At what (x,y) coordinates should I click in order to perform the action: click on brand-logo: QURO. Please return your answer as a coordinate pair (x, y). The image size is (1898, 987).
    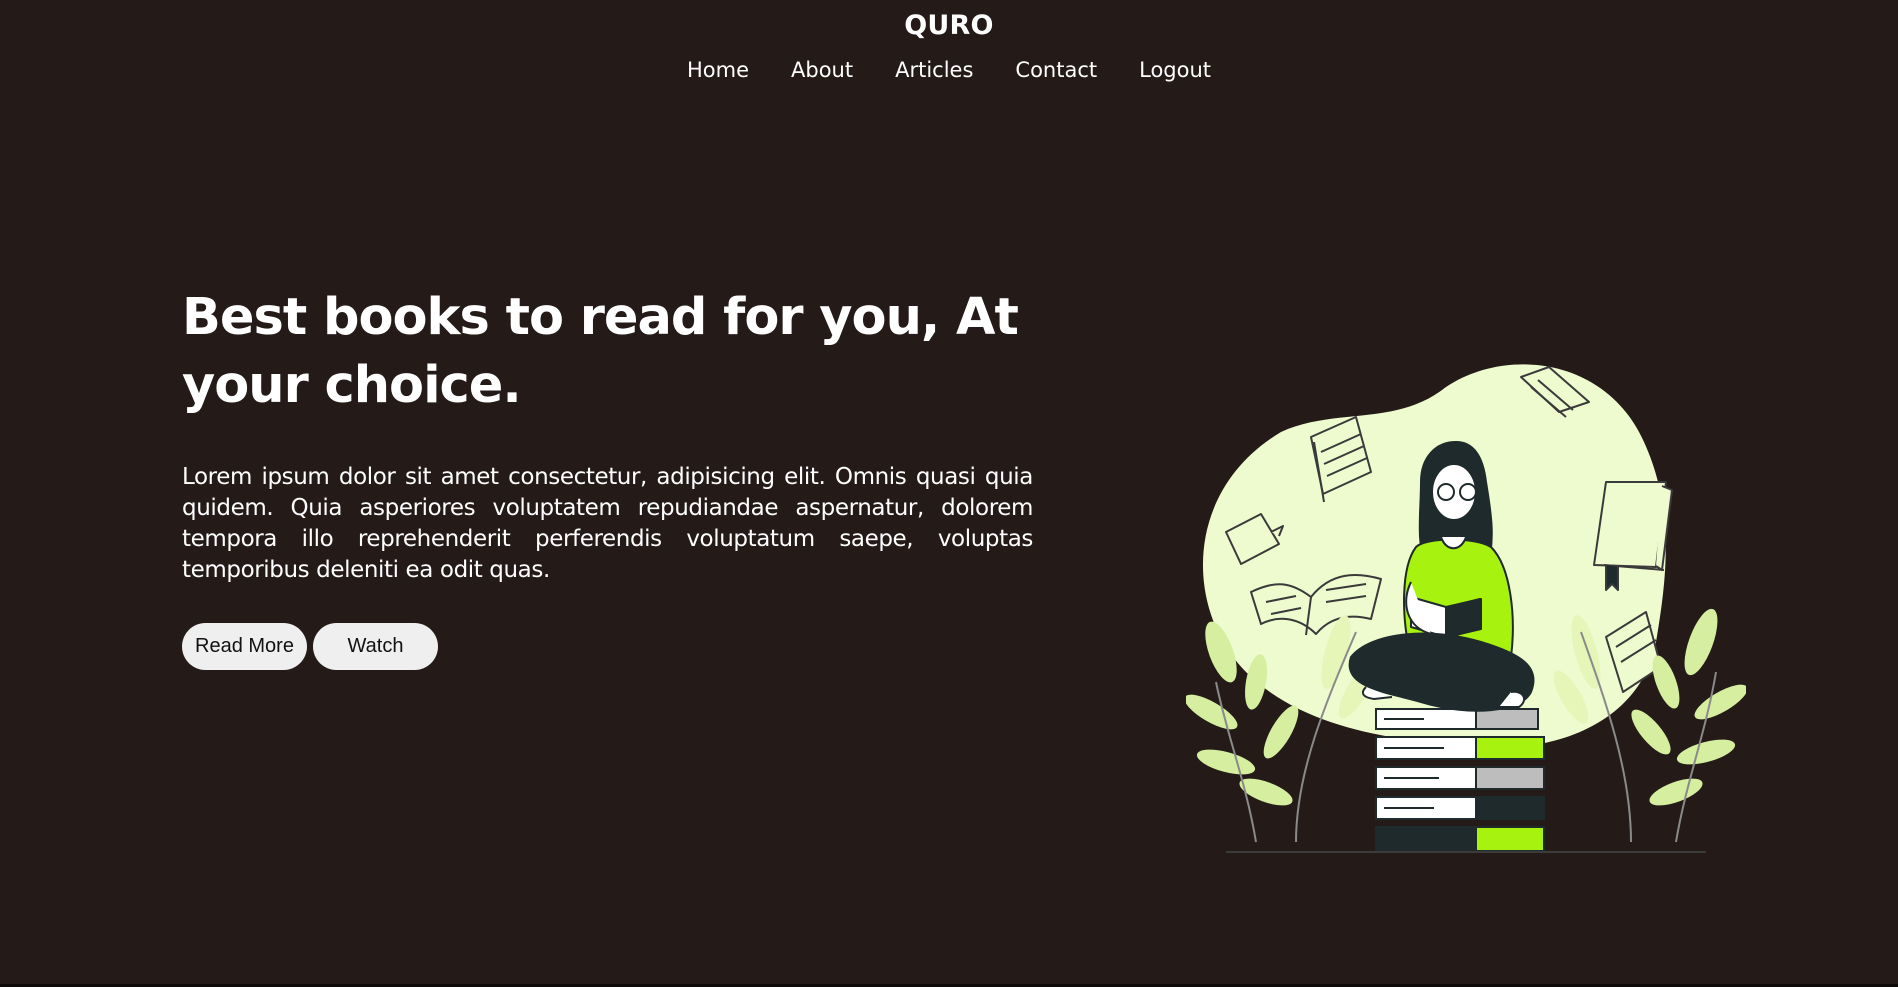
    Looking at the image, I should click on (949, 25).